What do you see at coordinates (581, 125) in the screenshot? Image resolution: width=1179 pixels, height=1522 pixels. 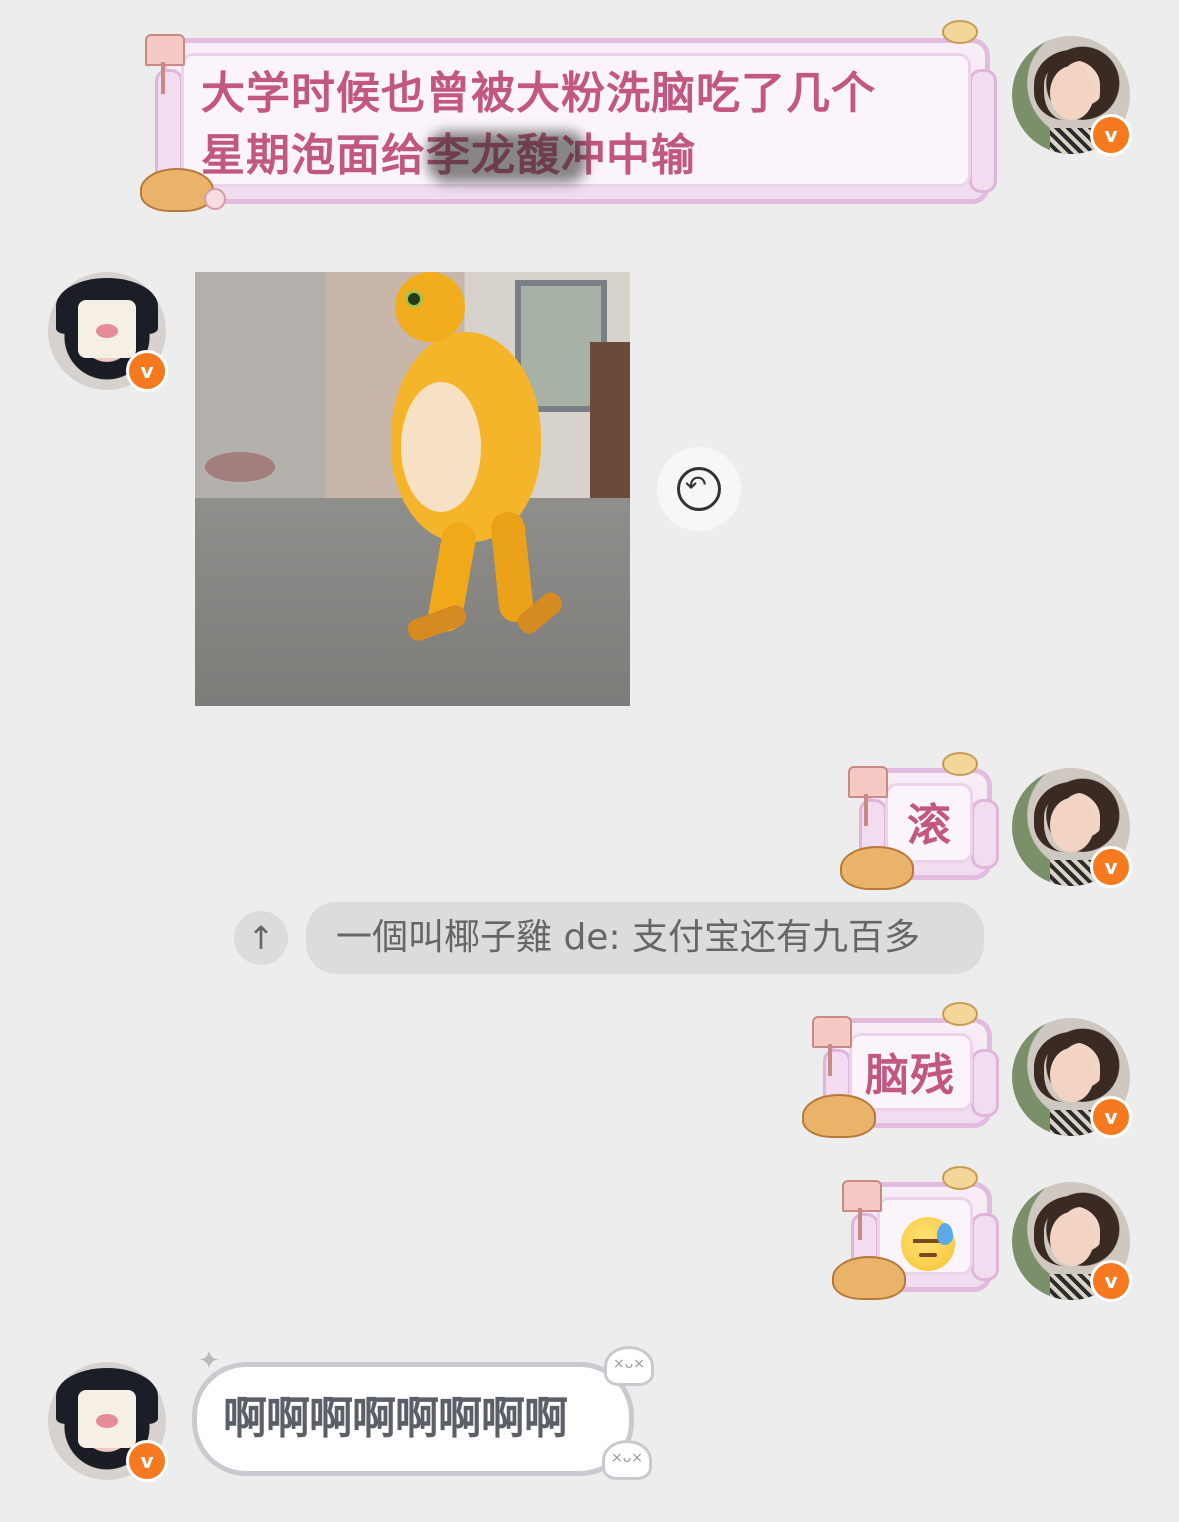 I see `message-text-1: 大学时候也曾被大粉洗脑吃了几个 星期泡面给李龙馥冲中输` at bounding box center [581, 125].